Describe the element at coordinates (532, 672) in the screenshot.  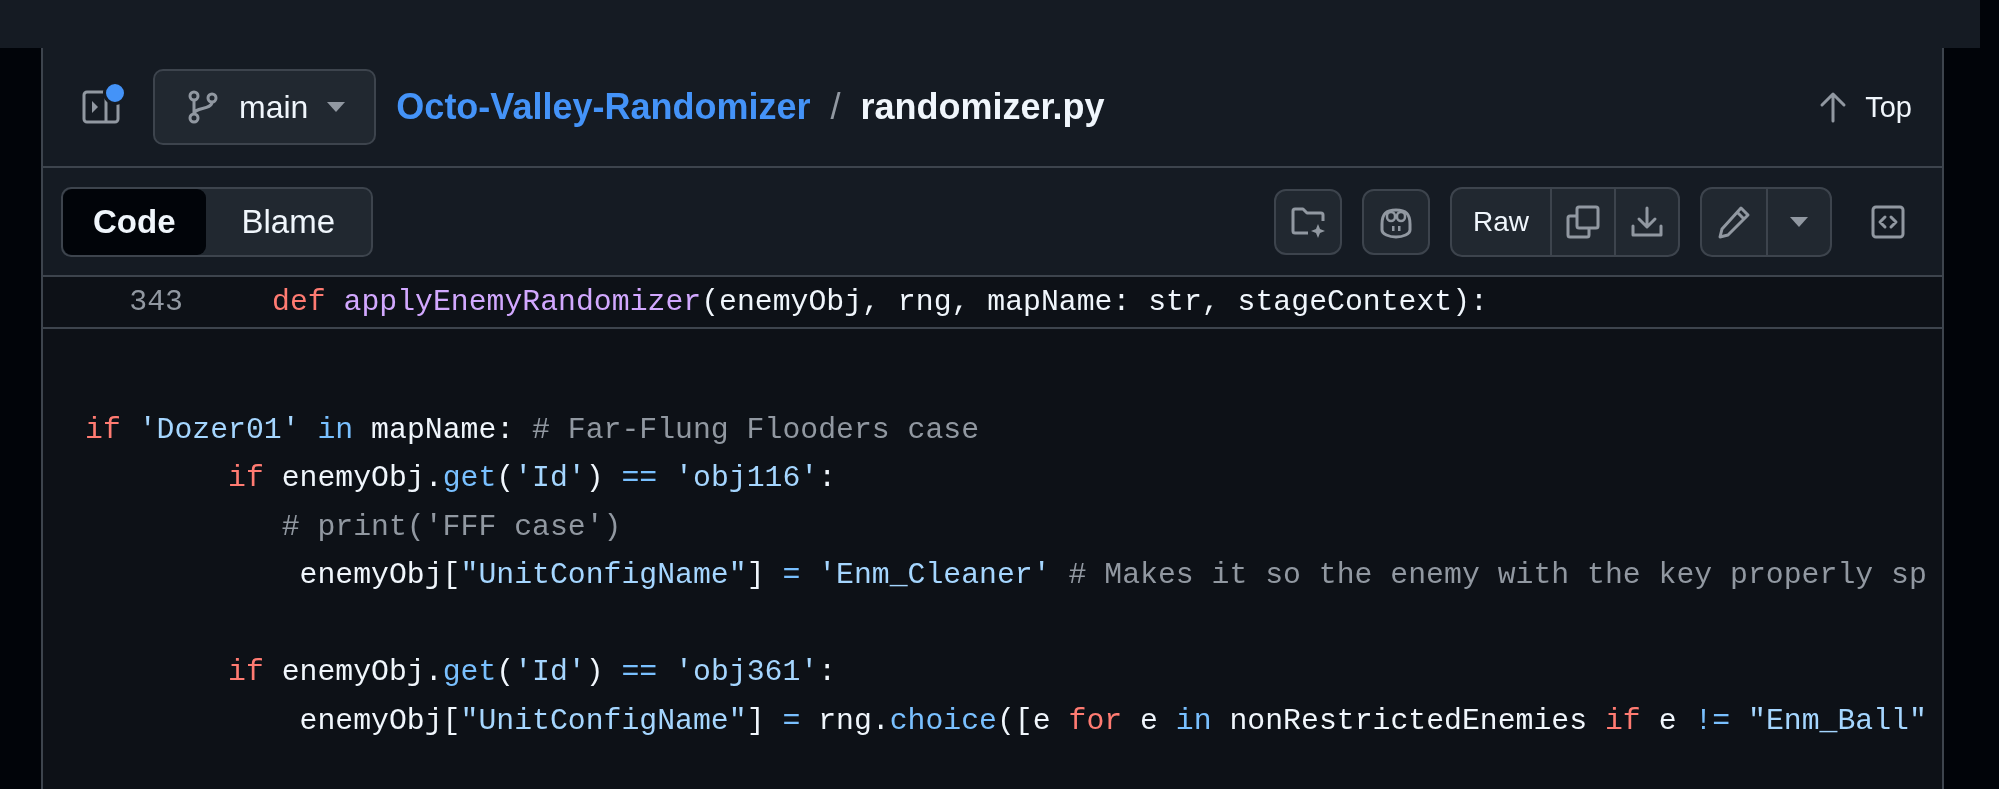
I see `code-line: if enemyObj.get('Id') == 'obj361':` at that location.